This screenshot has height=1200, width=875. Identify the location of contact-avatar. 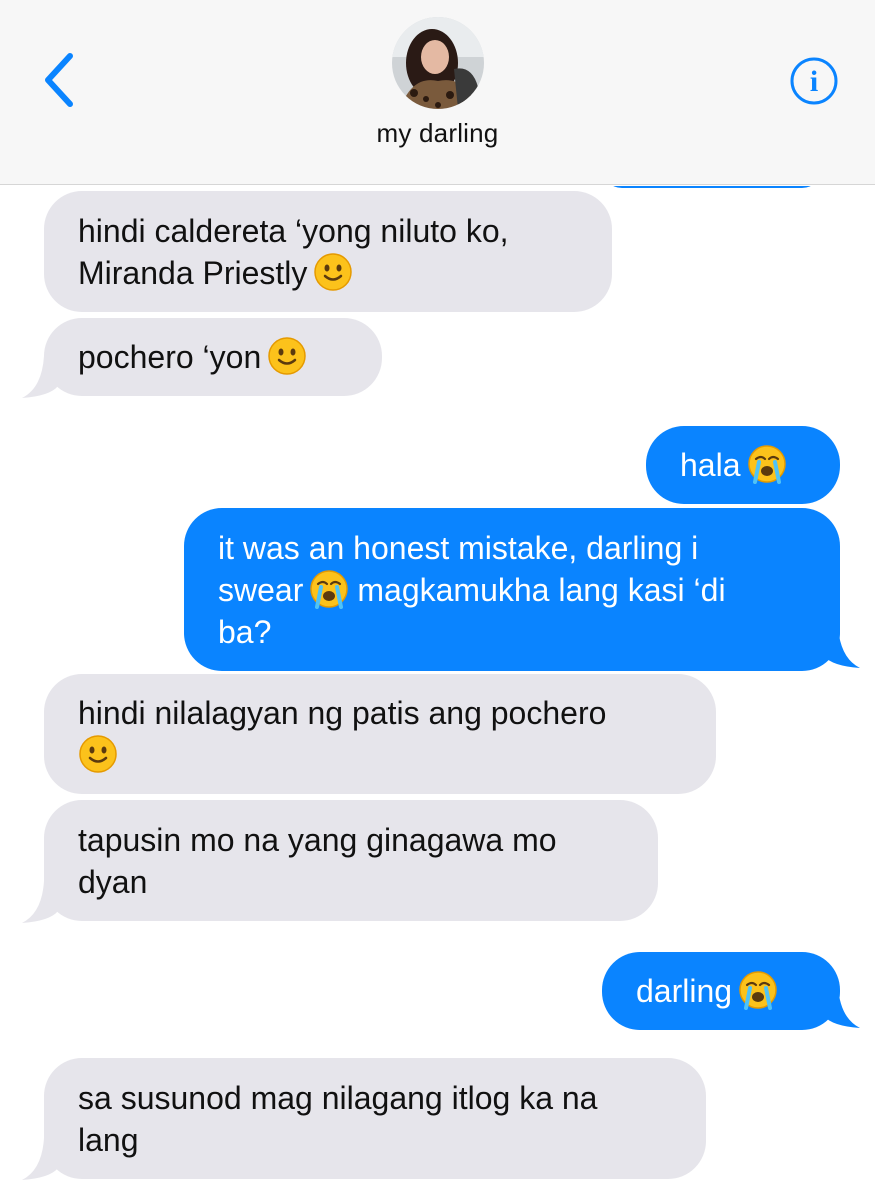
(438, 63).